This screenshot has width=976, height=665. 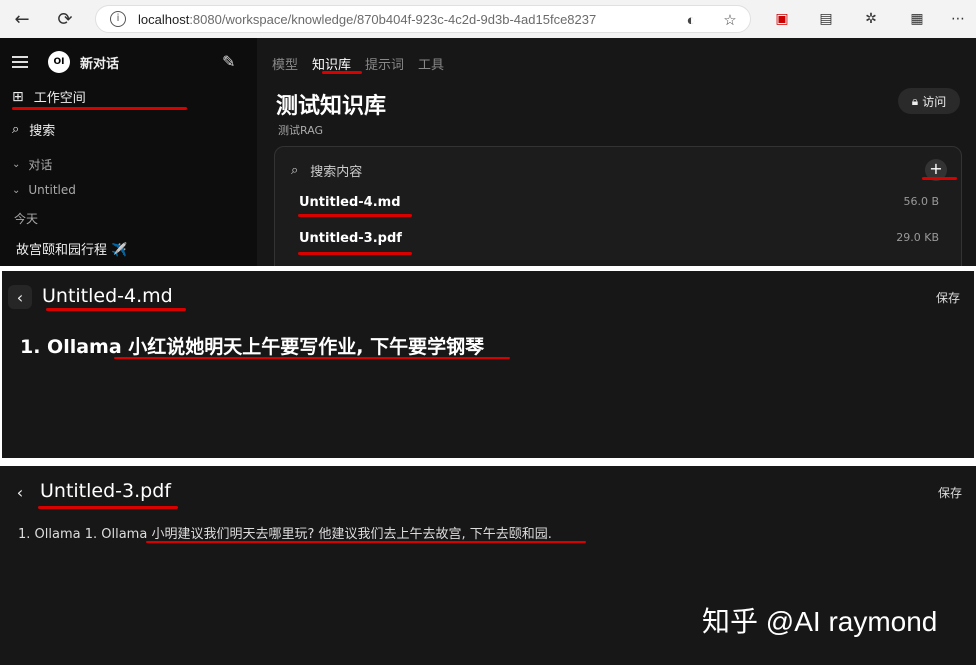 What do you see at coordinates (105, 491) in the screenshot?
I see `document-title: Untitled-3.pdf` at bounding box center [105, 491].